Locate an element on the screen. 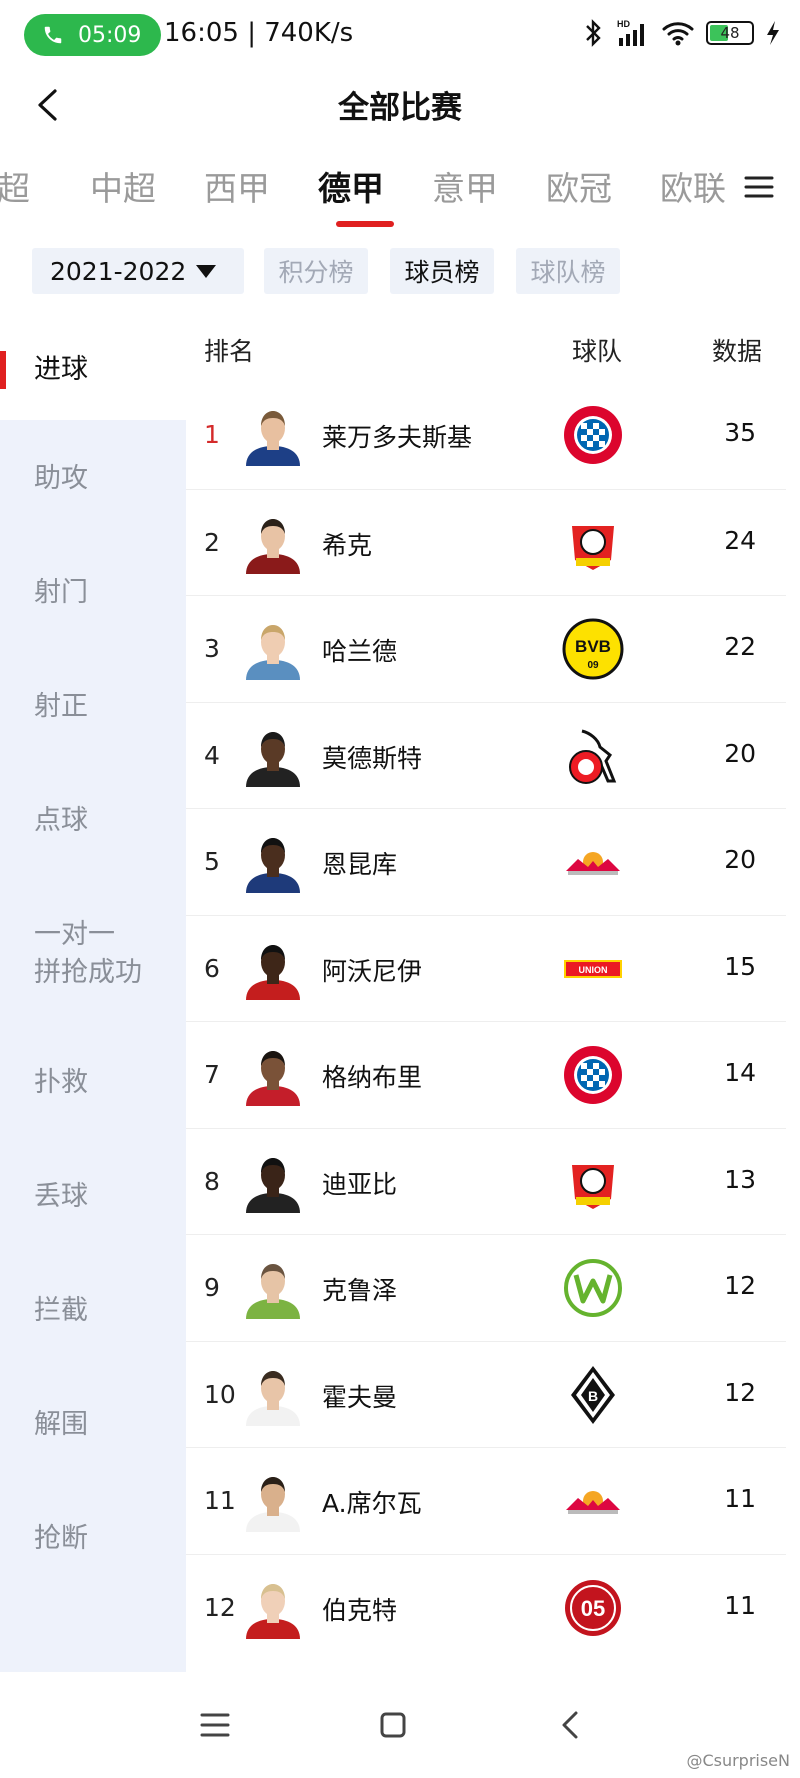 This screenshot has height=1778, width=800. stat-category-item: 射门 is located at coordinates (93, 593).